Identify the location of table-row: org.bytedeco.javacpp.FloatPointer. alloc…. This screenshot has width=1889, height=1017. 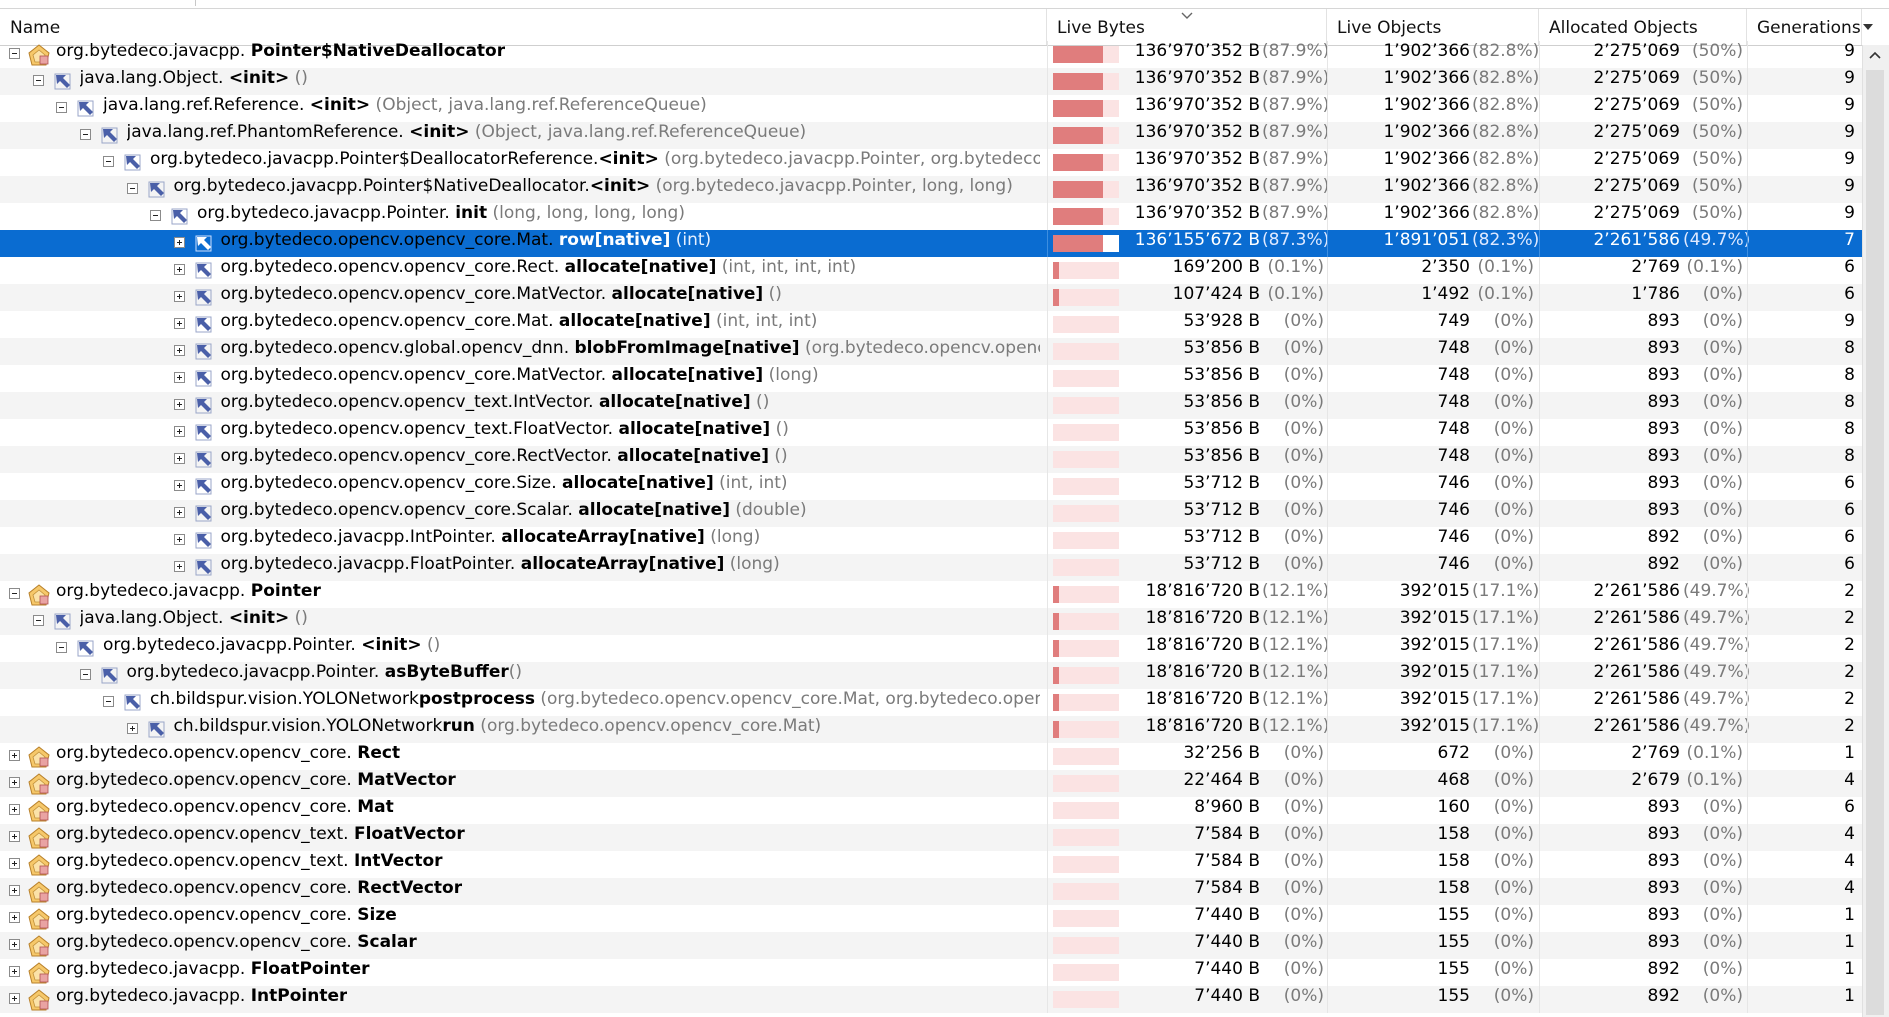
(931, 567).